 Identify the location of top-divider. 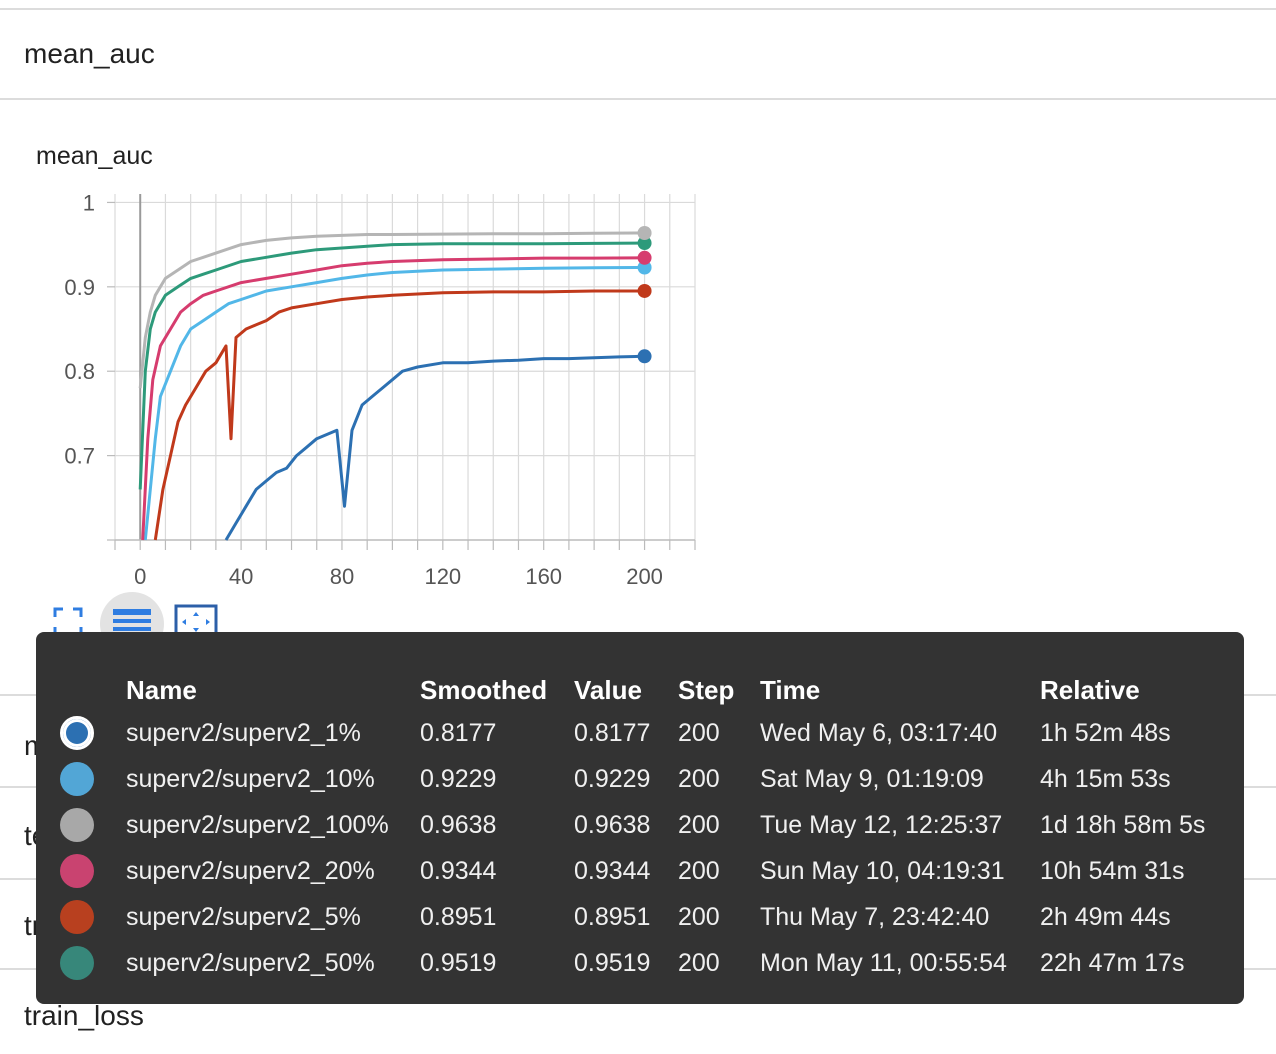
(638, 9).